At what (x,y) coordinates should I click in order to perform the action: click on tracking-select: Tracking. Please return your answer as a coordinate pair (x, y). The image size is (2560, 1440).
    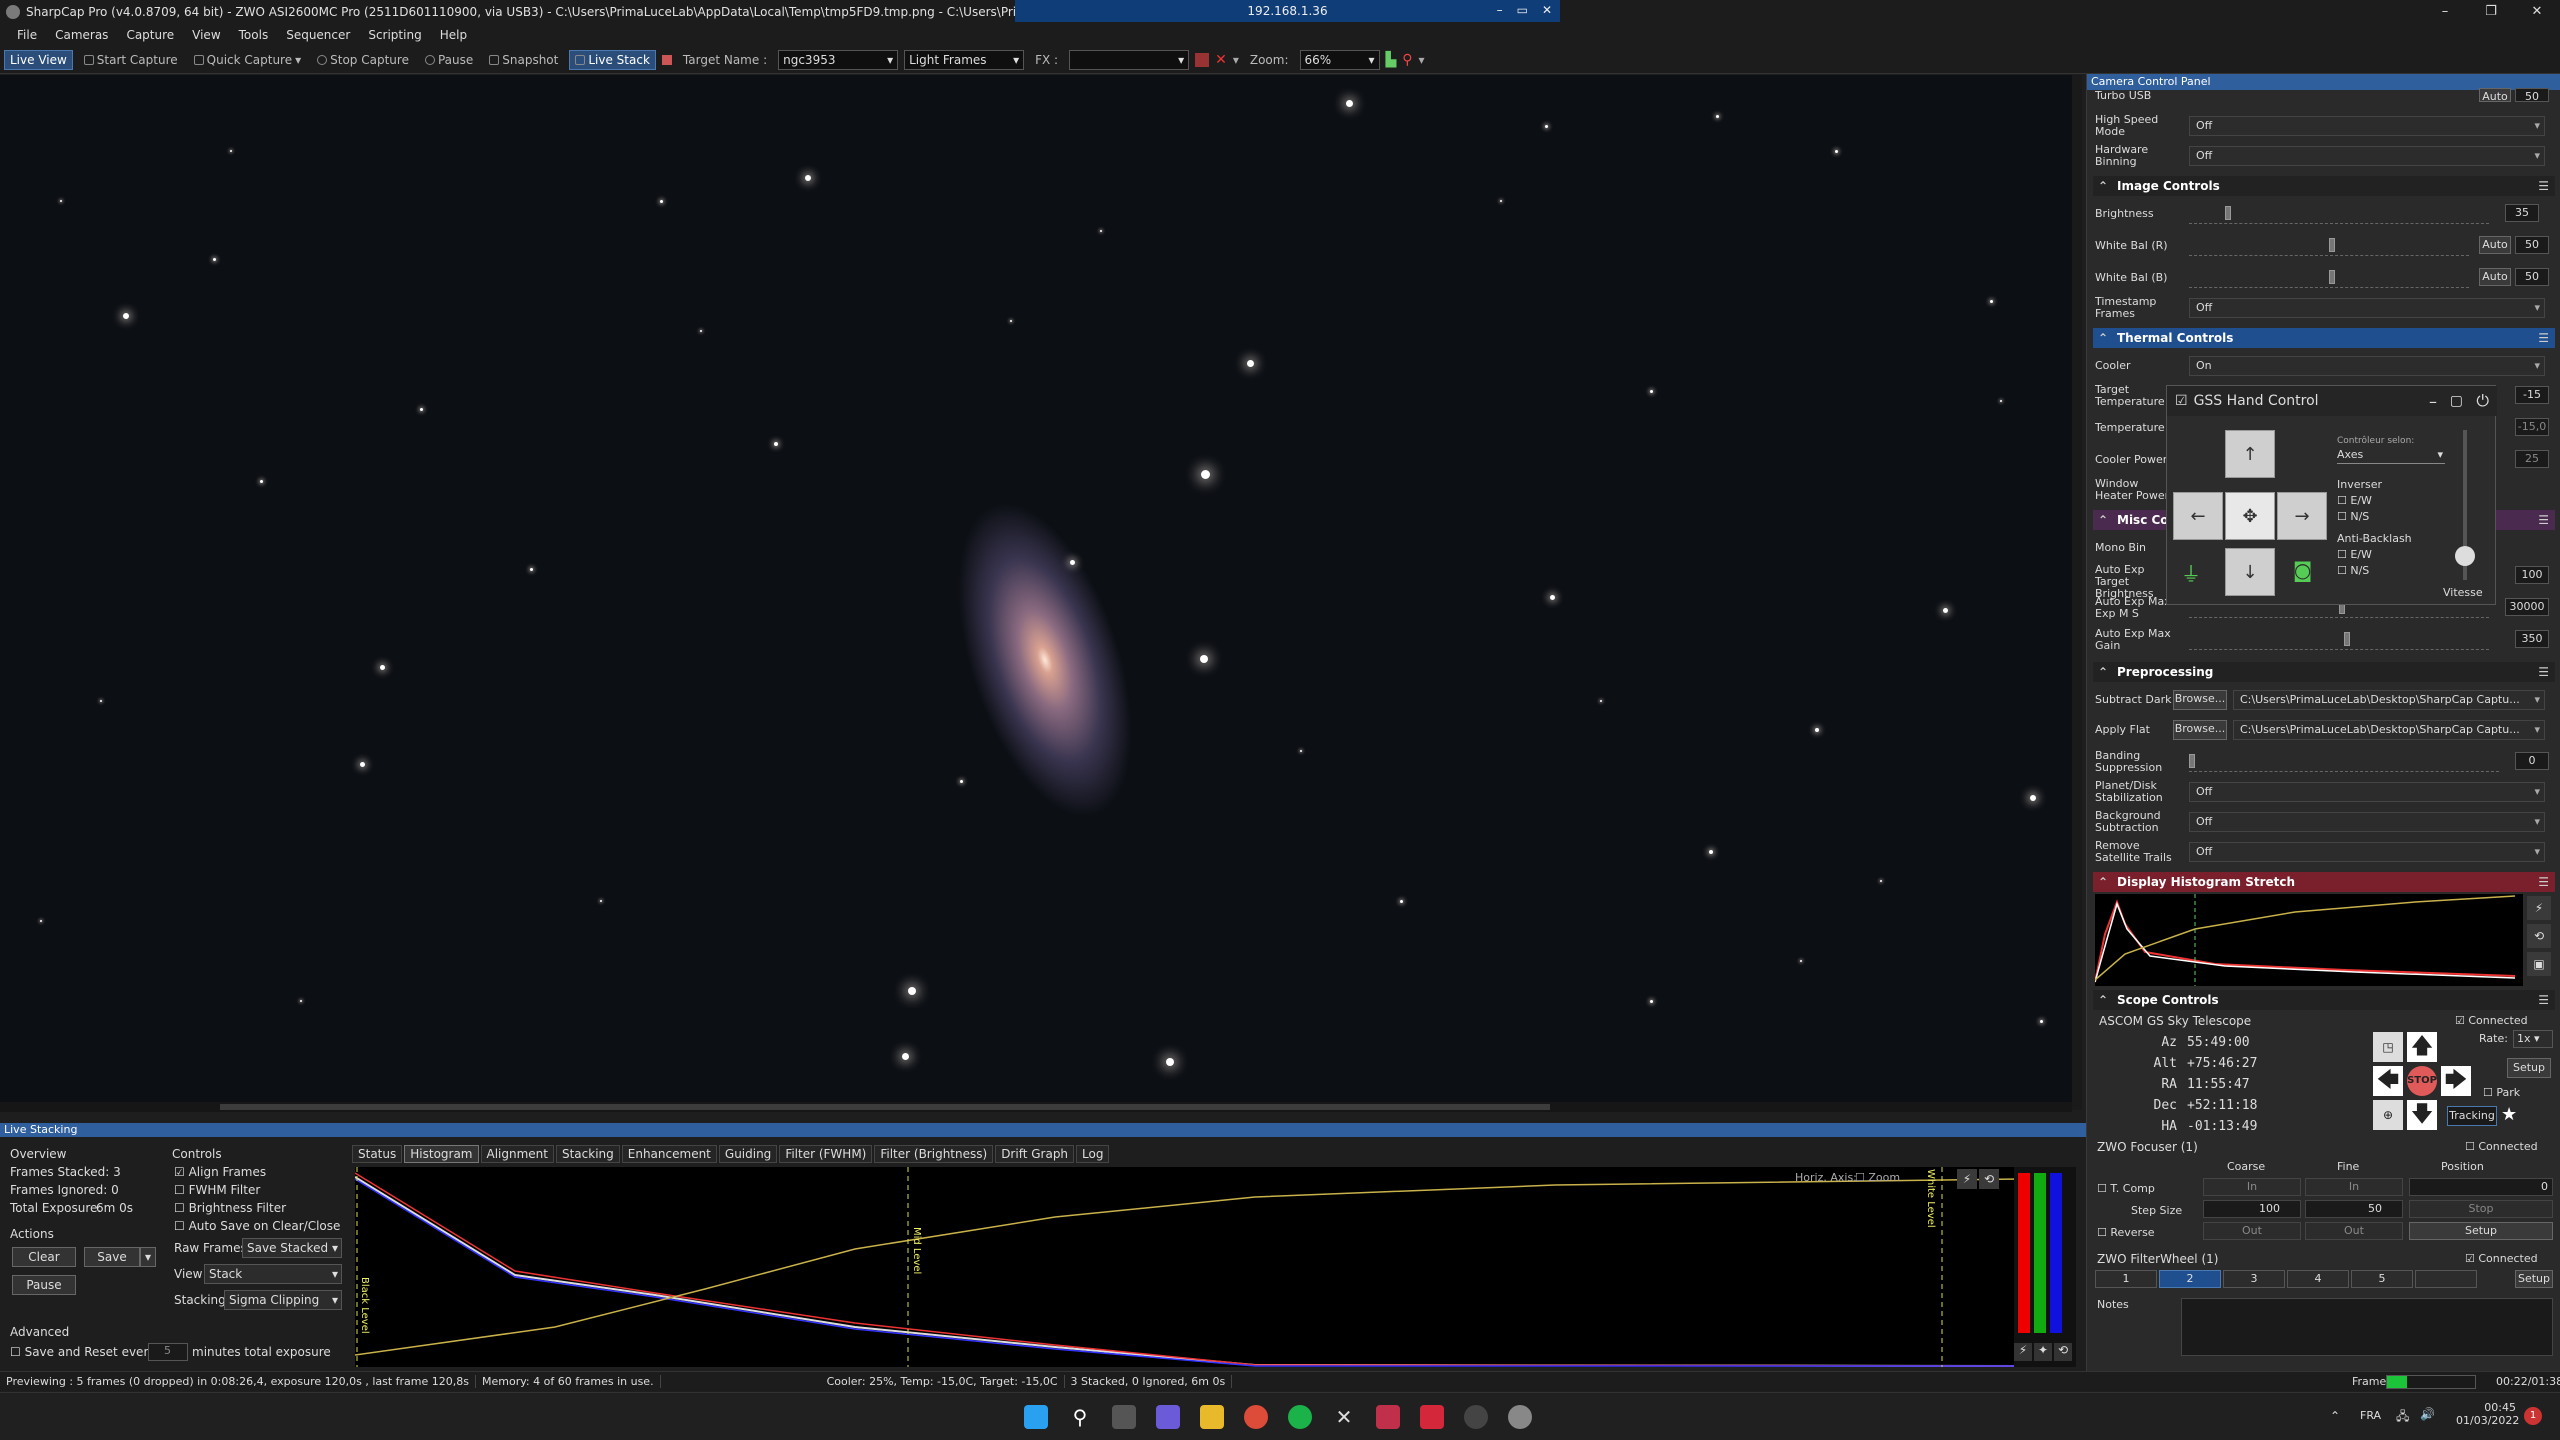
    Looking at the image, I should click on (2472, 1116).